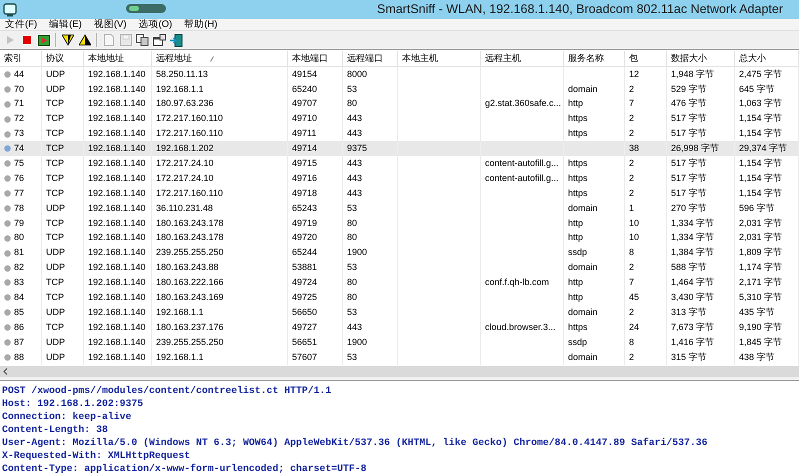 The width and height of the screenshot is (799, 474). Describe the element at coordinates (159, 40) in the screenshot. I see `window-properties-button` at that location.